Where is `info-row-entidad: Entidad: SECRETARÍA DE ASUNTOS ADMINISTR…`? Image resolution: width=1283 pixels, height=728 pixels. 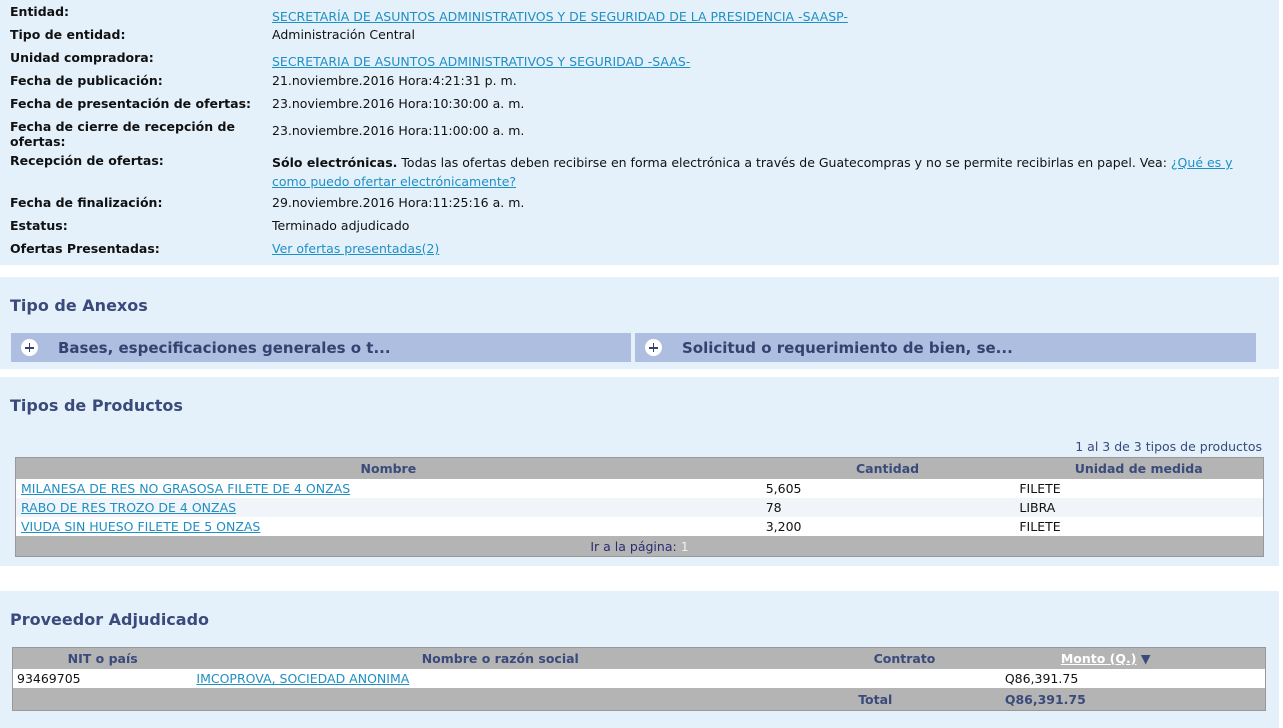
info-row-entidad: Entidad: SECRETARÍA DE ASUNTOS ADMINISTR… is located at coordinates (640, 14).